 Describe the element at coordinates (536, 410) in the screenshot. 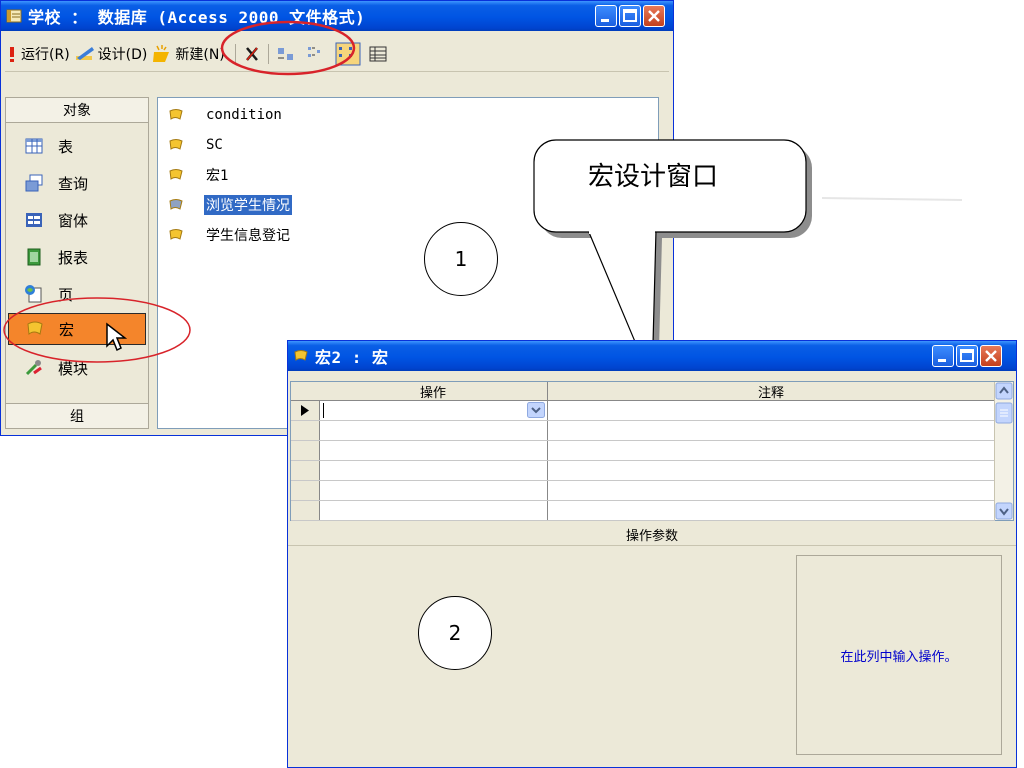

I see `dropdown-arrow-icon` at that location.